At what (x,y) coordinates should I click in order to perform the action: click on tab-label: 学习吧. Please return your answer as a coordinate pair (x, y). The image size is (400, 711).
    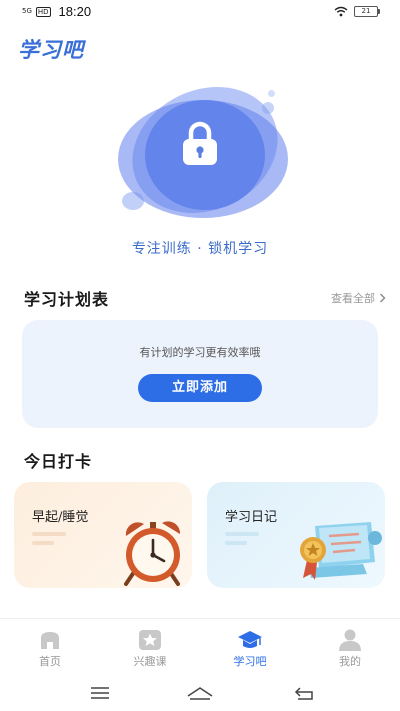
    Looking at the image, I should click on (250, 661).